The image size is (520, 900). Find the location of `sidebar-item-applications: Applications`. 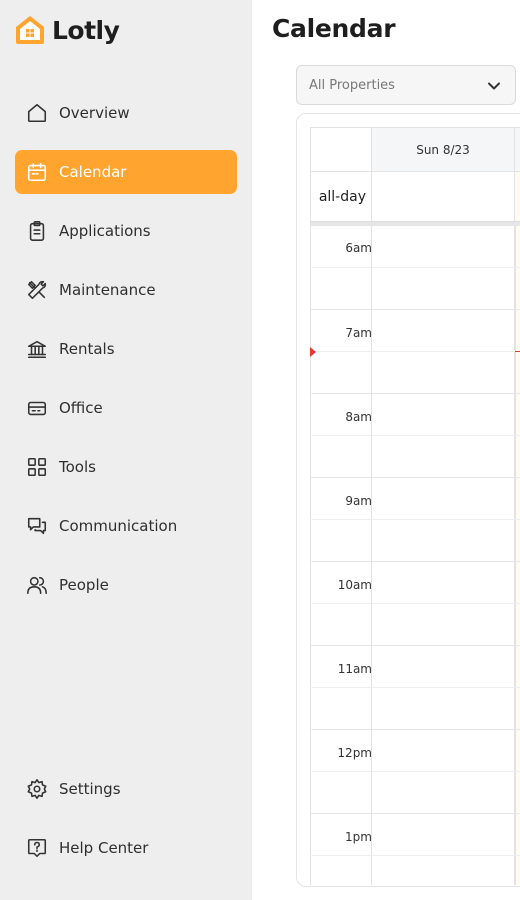

sidebar-item-applications: Applications is located at coordinates (126, 231).